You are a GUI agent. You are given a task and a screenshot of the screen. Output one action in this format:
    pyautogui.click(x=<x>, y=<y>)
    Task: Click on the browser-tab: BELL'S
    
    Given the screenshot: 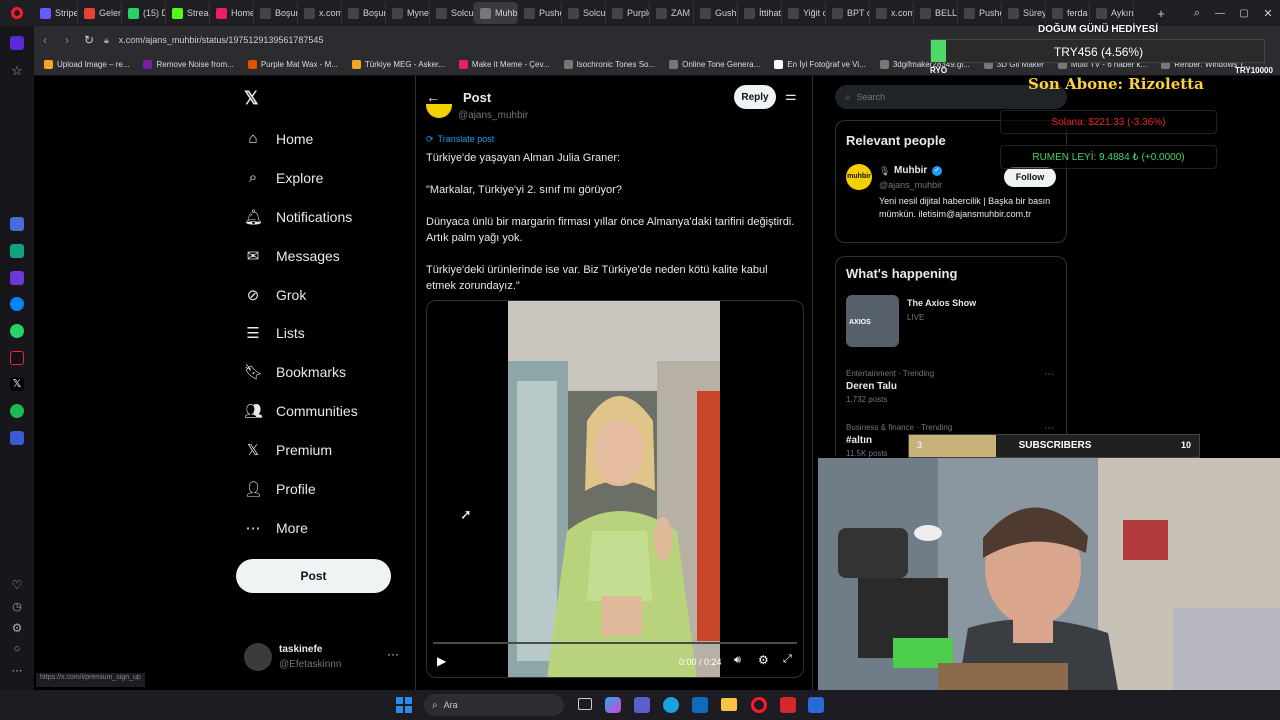 What is the action you would take?
    pyautogui.click(x=936, y=13)
    